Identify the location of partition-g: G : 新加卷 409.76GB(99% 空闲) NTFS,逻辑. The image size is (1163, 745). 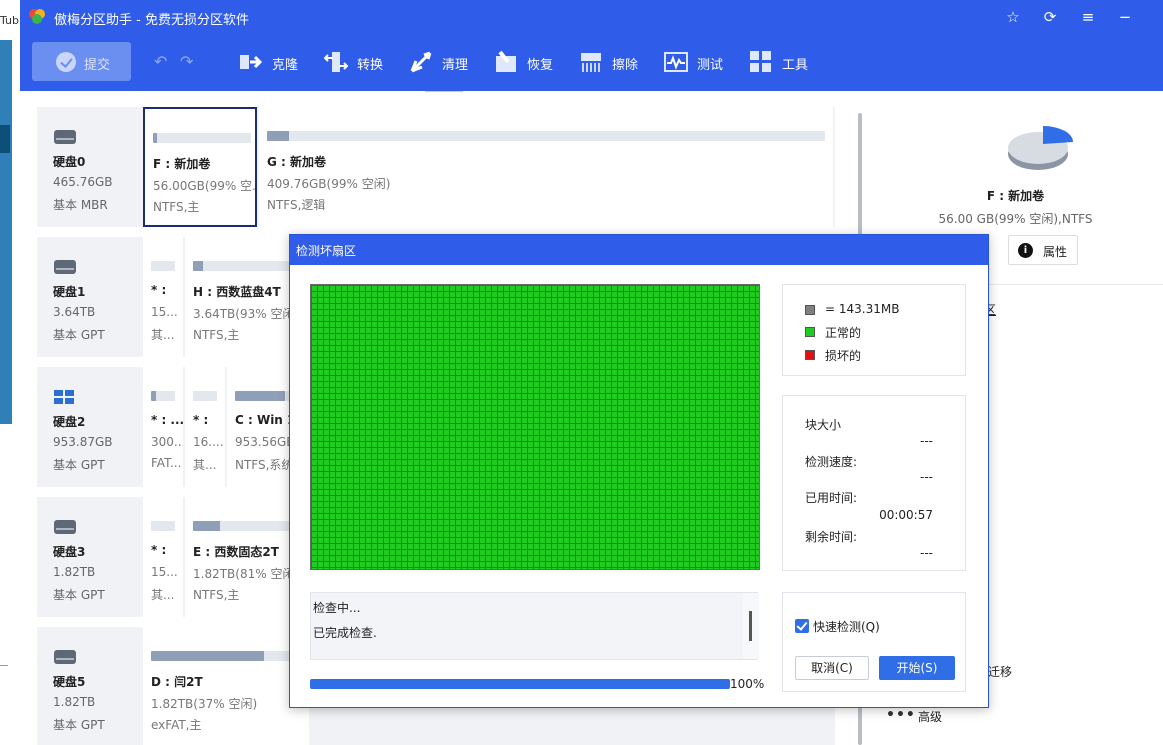
(546, 167).